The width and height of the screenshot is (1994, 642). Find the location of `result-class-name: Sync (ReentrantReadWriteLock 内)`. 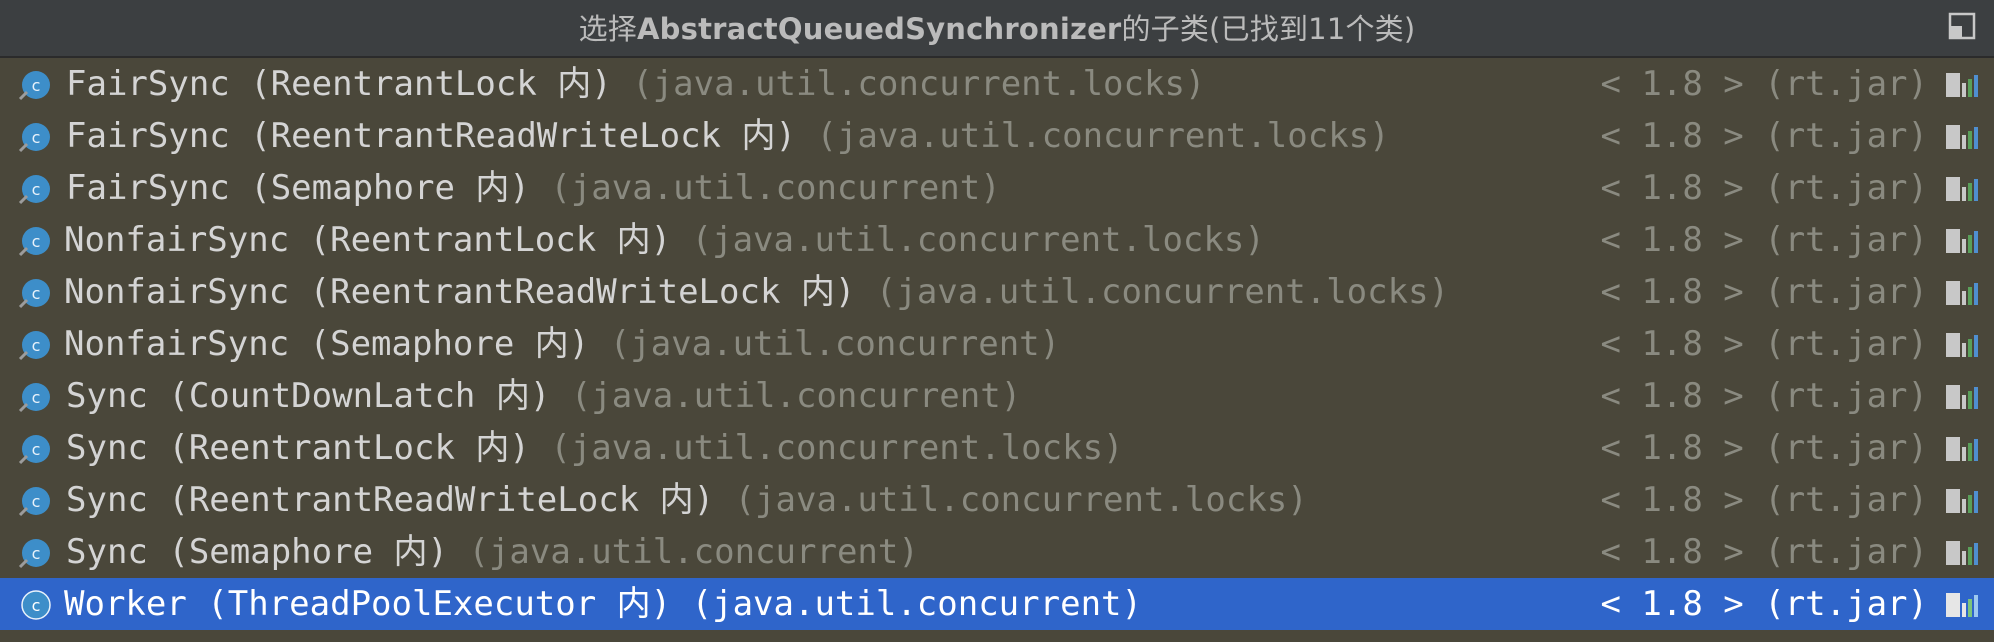

result-class-name: Sync (ReentrantReadWriteLock 内) is located at coordinates (390, 500).